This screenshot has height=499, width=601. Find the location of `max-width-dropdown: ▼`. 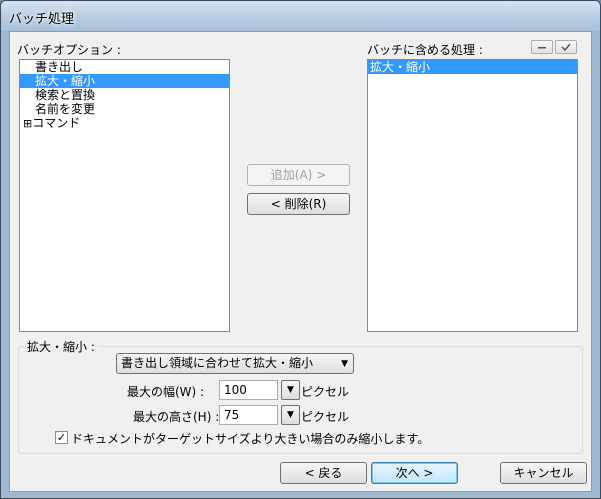

max-width-dropdown: ▼ is located at coordinates (290, 390).